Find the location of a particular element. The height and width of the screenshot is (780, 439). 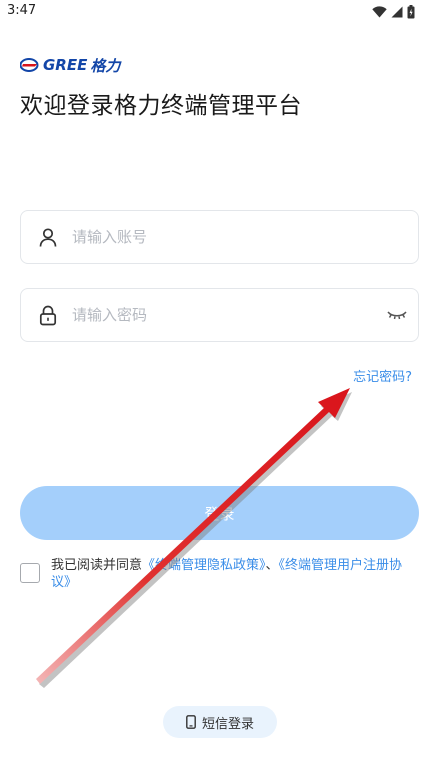

eye-closed-icon is located at coordinates (397, 315).